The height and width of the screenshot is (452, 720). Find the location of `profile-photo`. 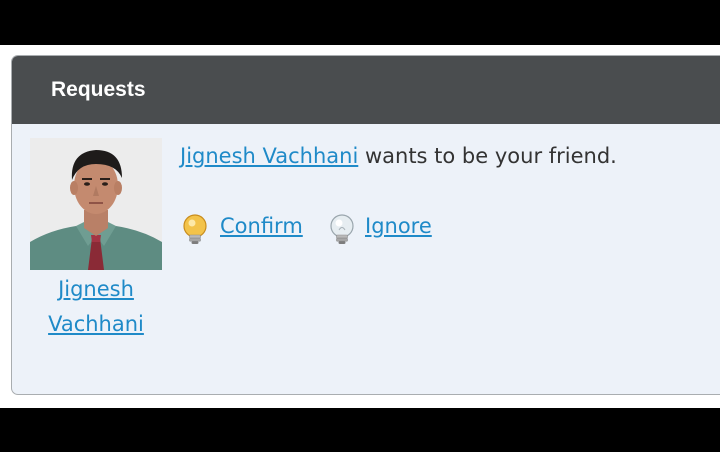

profile-photo is located at coordinates (96, 204).